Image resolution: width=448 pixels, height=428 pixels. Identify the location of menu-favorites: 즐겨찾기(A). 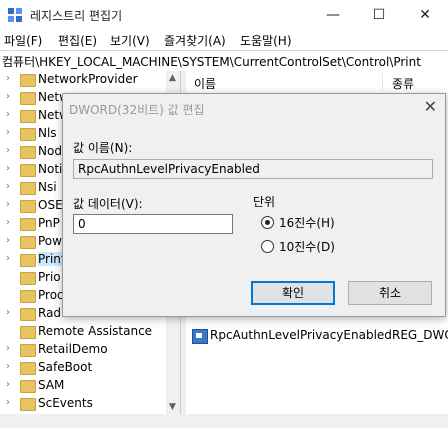
(195, 40).